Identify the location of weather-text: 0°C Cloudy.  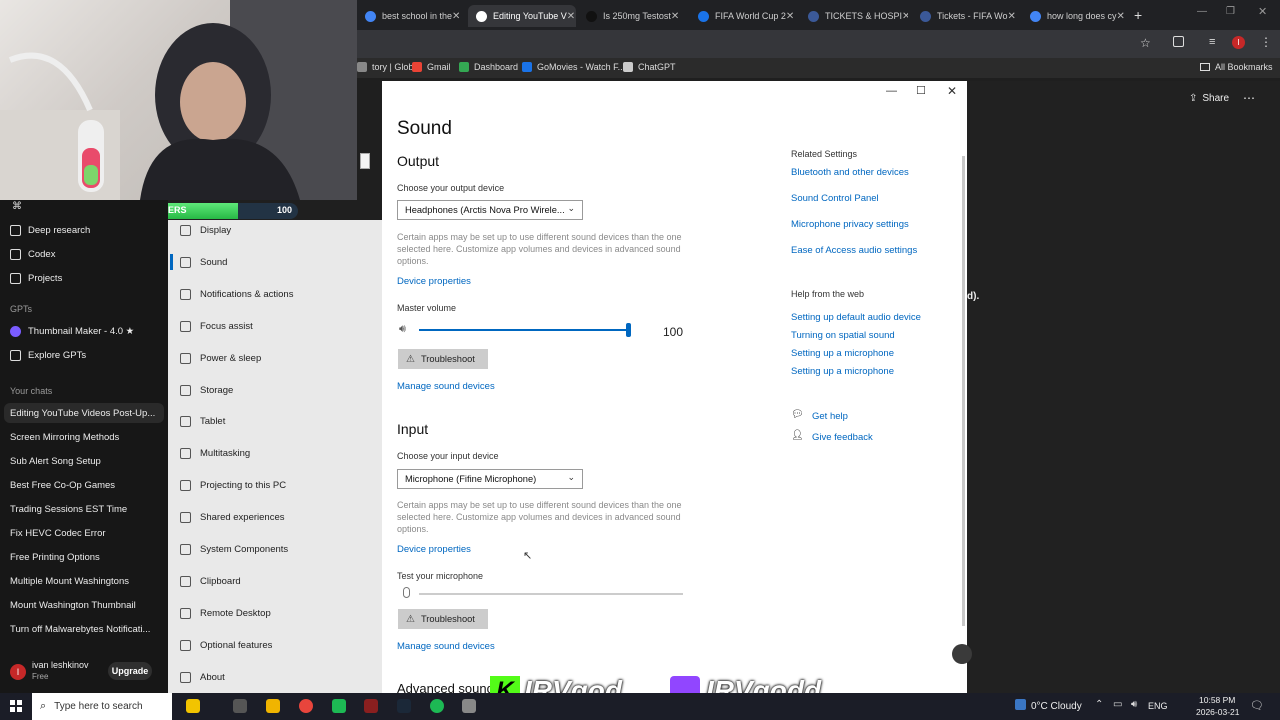
(1056, 706).